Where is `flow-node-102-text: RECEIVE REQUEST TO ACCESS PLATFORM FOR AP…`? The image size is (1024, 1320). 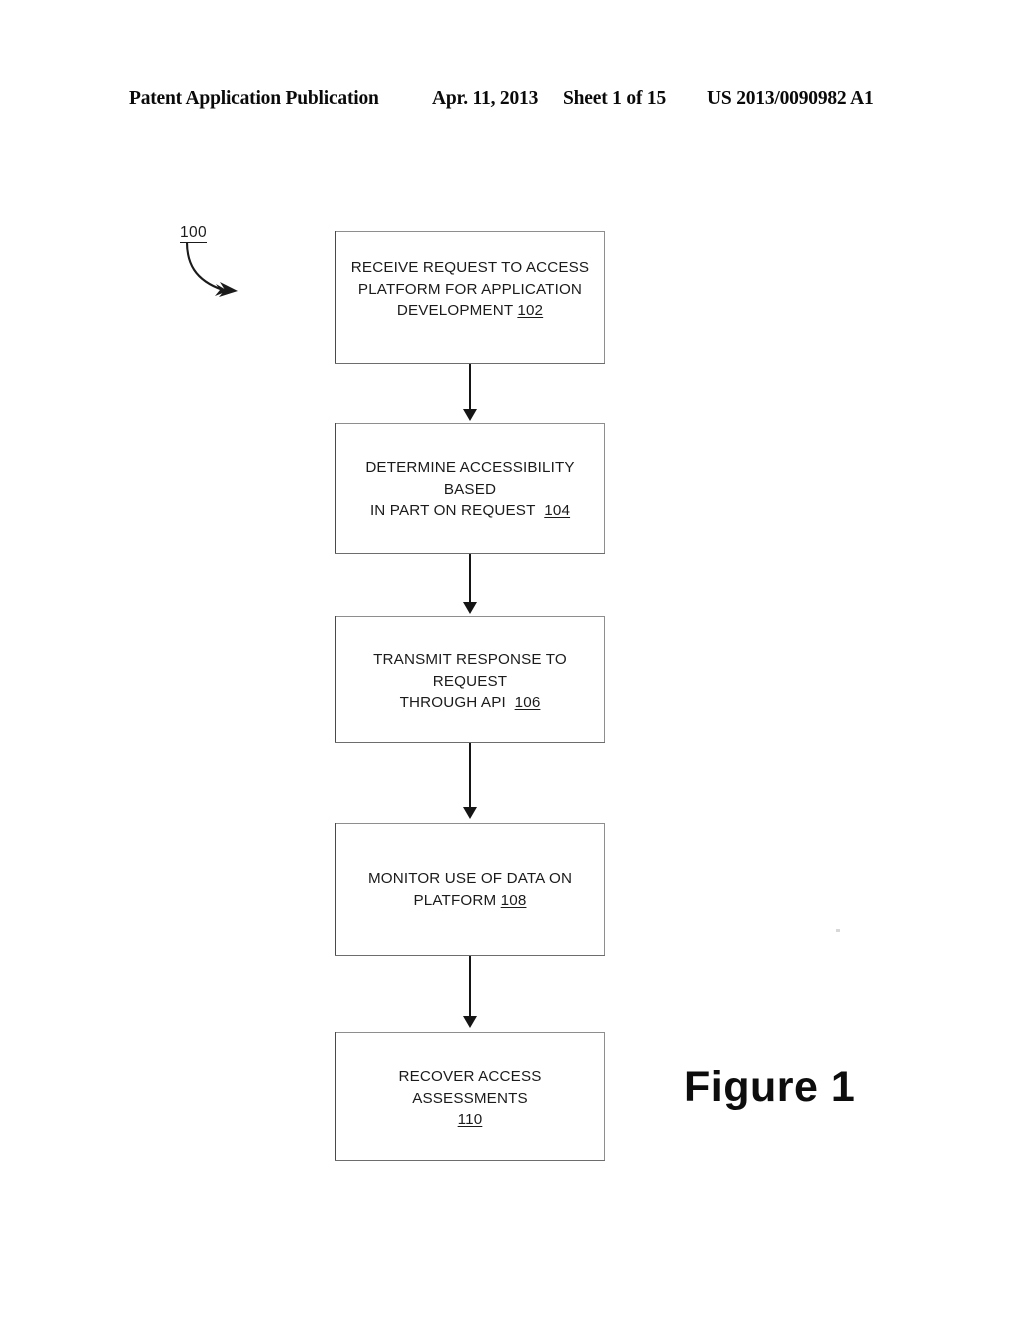 flow-node-102-text: RECEIVE REQUEST TO ACCESS PLATFORM FOR AP… is located at coordinates (470, 289).